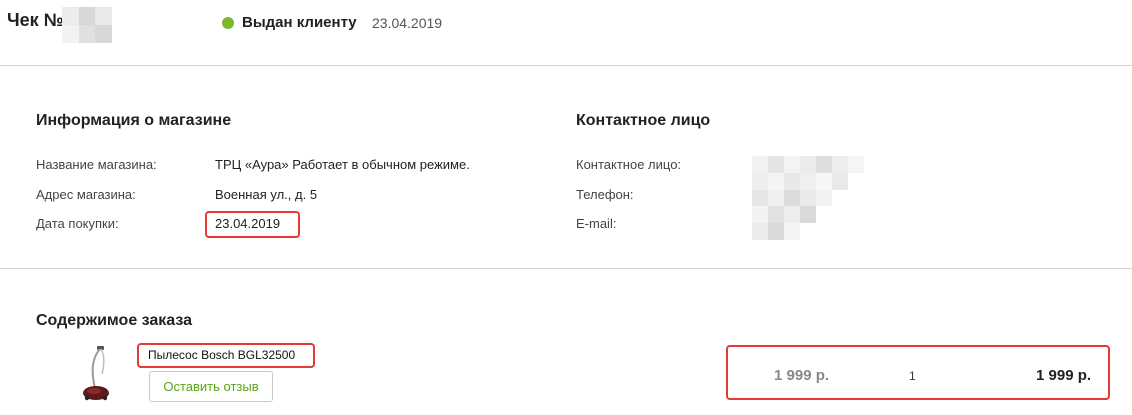 The height and width of the screenshot is (415, 1132). What do you see at coordinates (211, 386) in the screenshot?
I see `leave-review-button: Оставить отзыв` at bounding box center [211, 386].